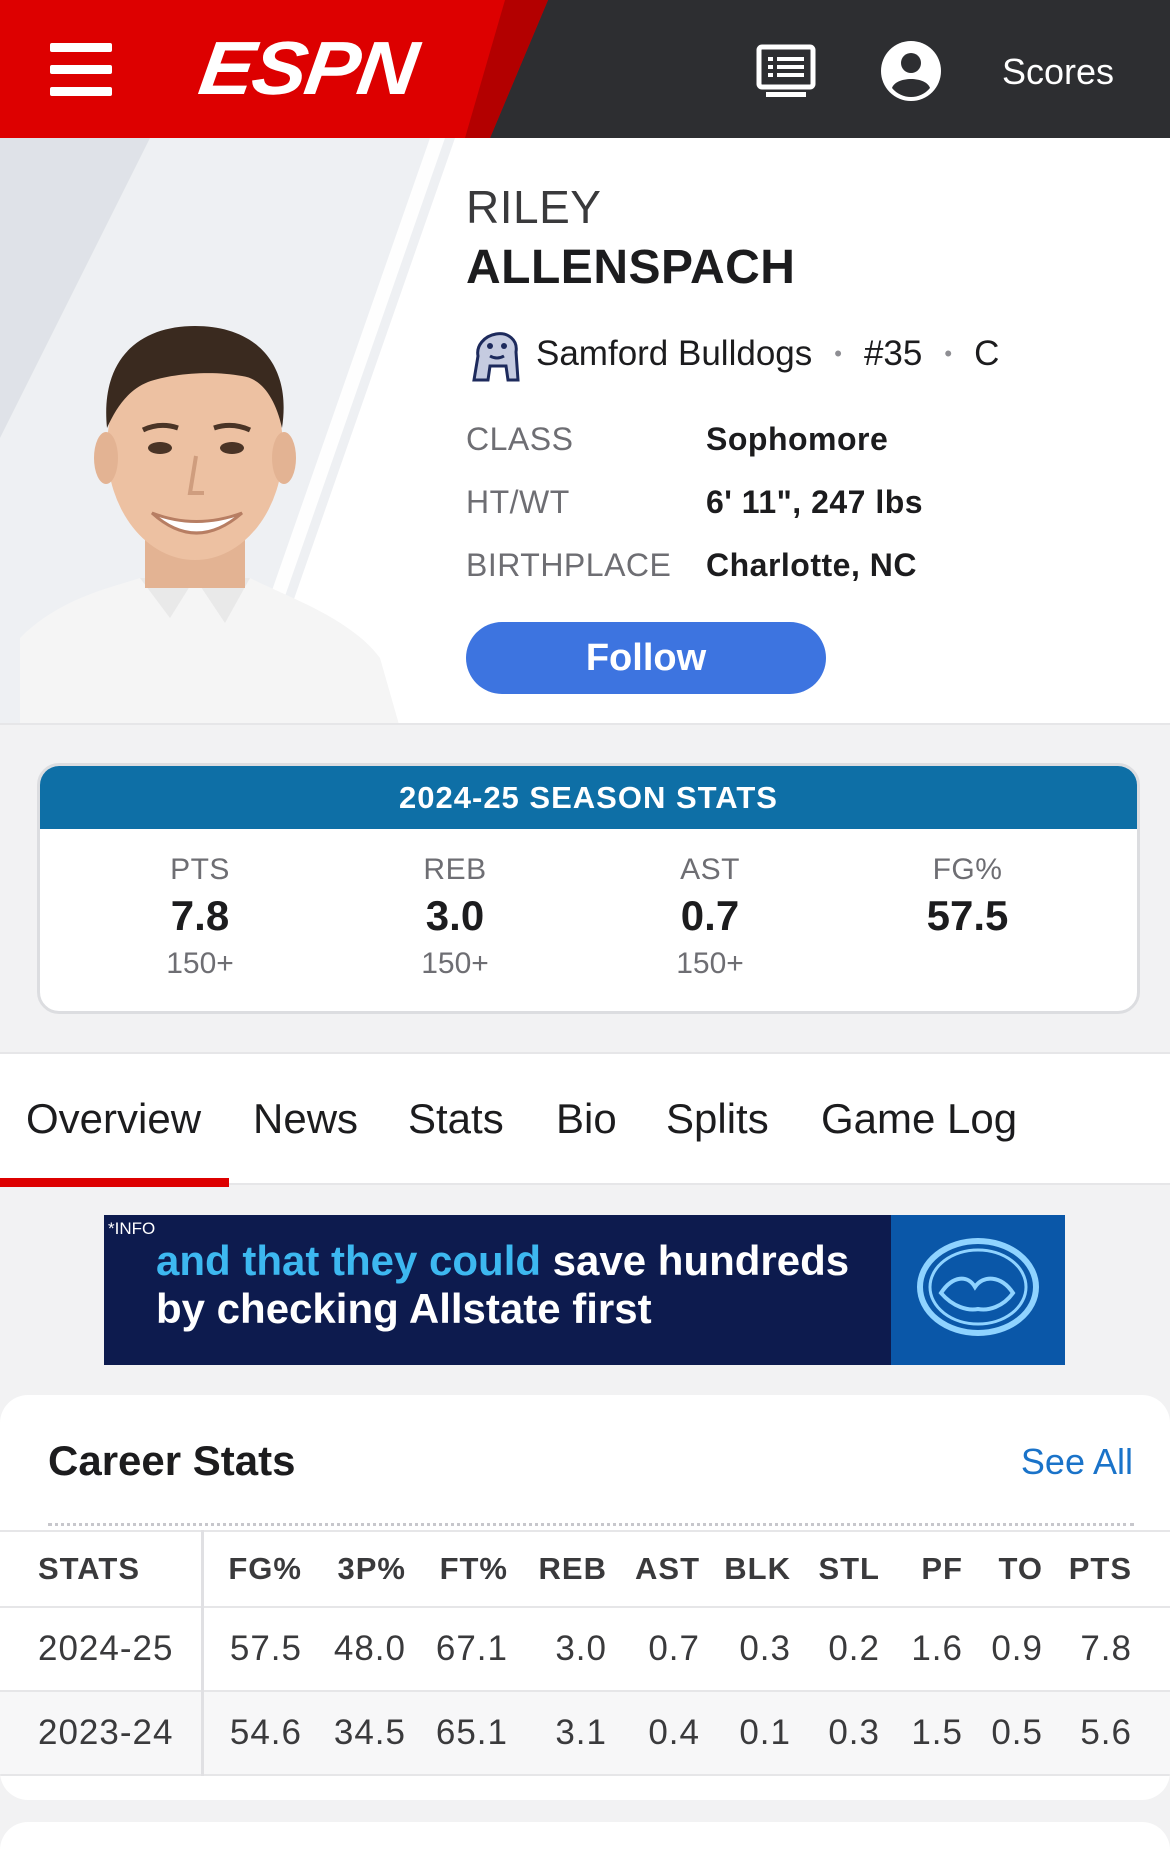 Image resolution: width=1170 pixels, height=1862 pixels. I want to click on stat-label: FG%, so click(967, 869).